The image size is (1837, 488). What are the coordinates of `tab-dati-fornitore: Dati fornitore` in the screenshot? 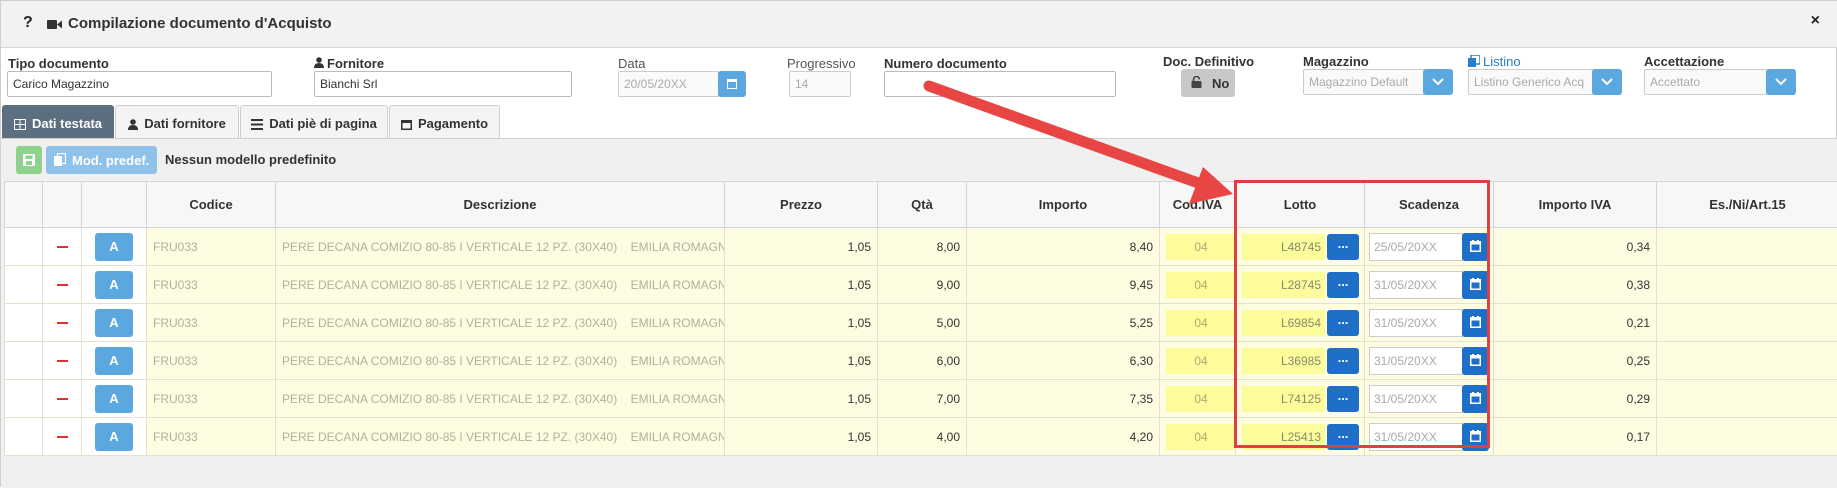 It's located at (177, 121).